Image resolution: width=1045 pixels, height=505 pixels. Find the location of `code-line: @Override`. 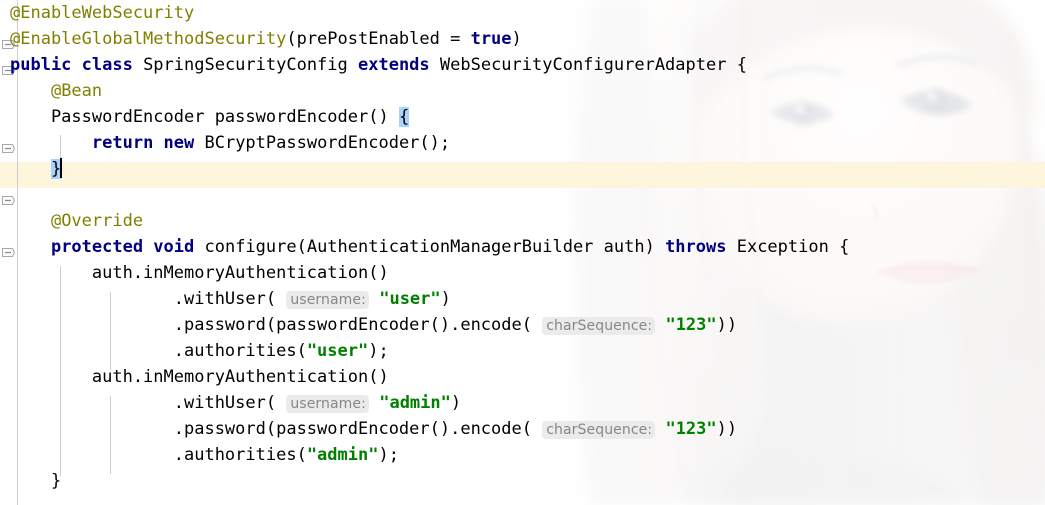

code-line: @Override is located at coordinates (424, 221).